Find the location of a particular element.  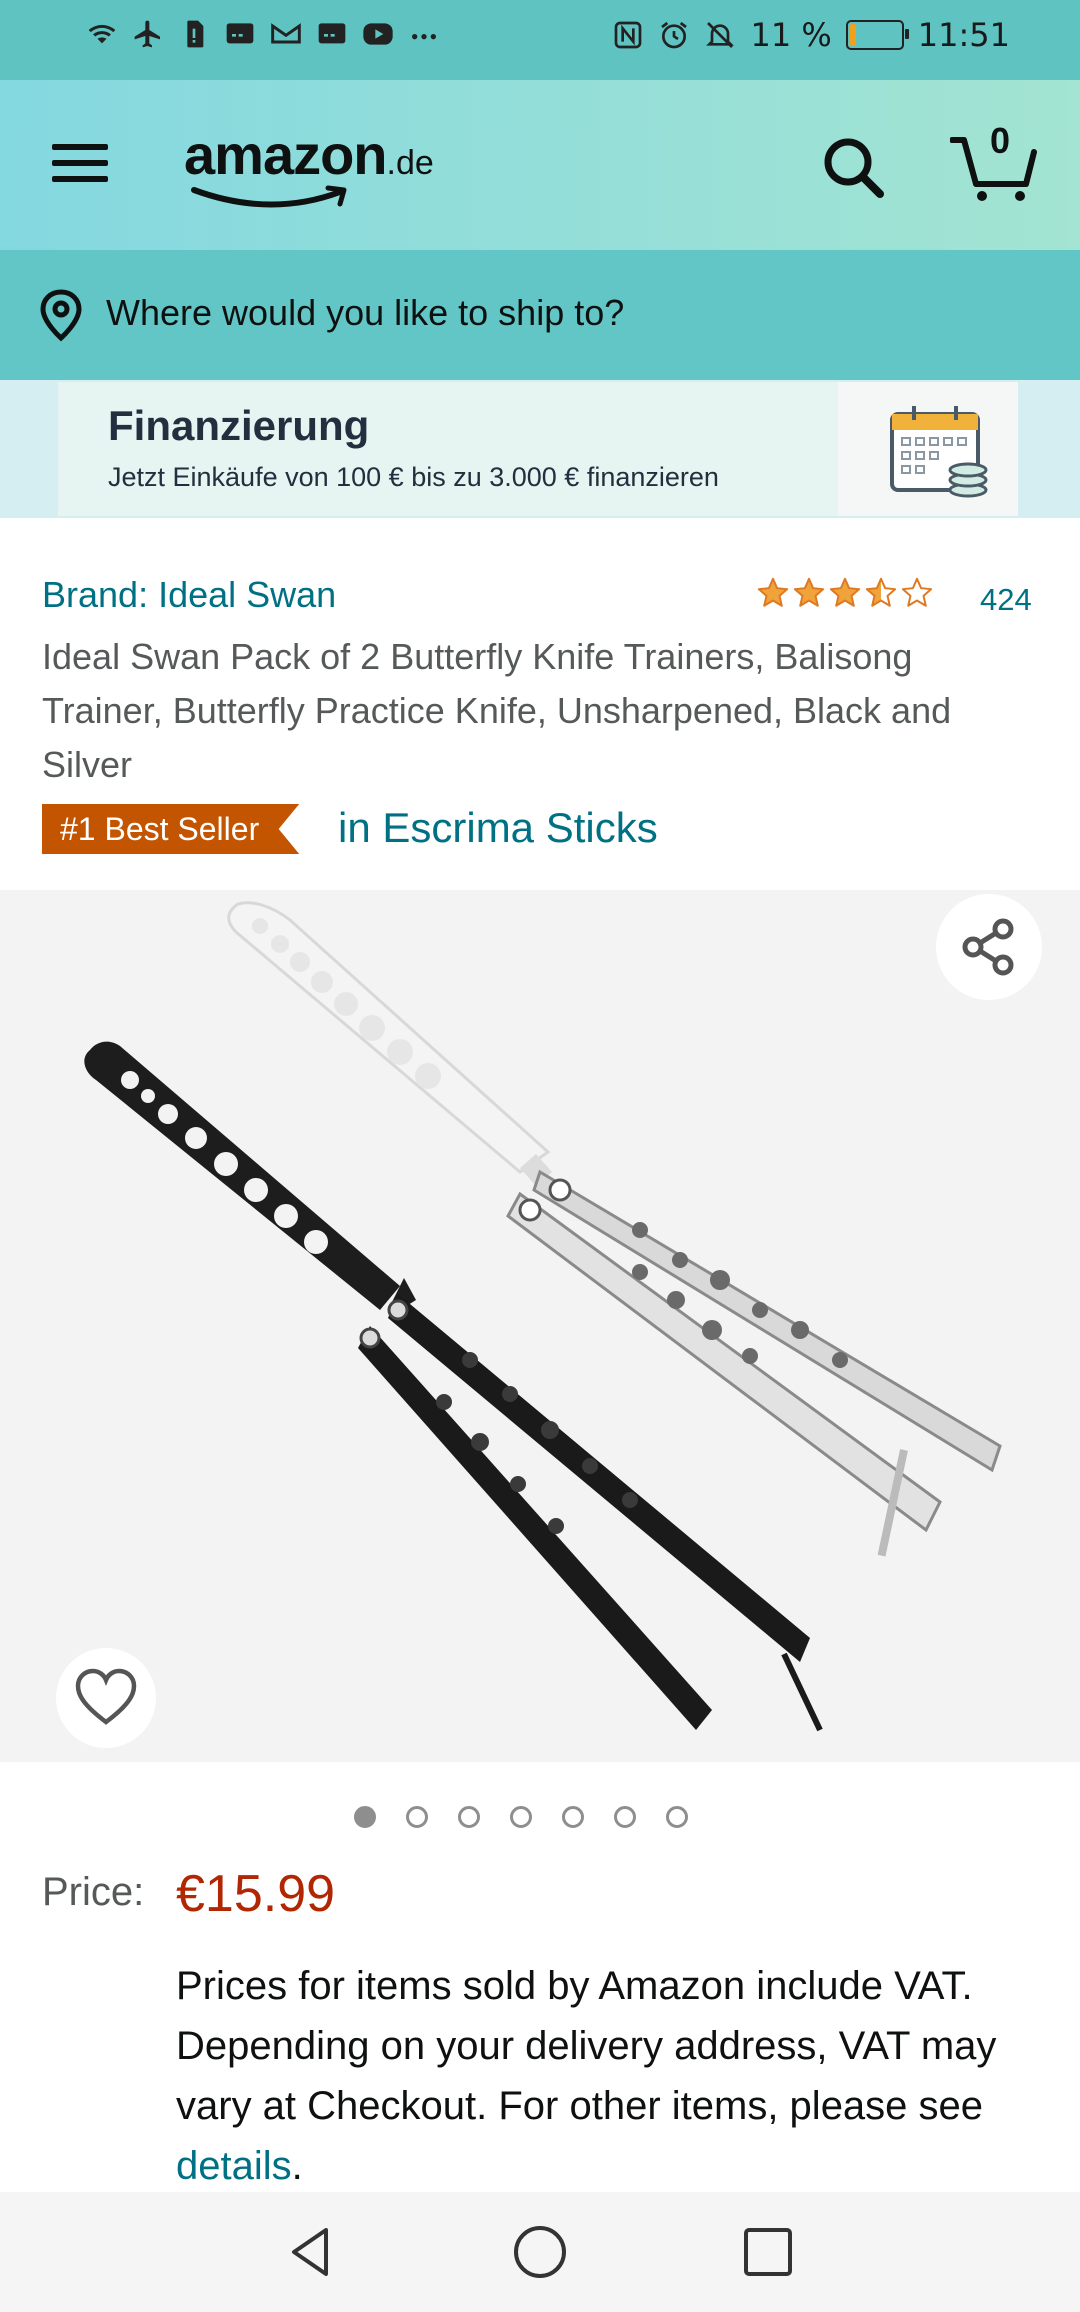

search-button is located at coordinates (853, 167).